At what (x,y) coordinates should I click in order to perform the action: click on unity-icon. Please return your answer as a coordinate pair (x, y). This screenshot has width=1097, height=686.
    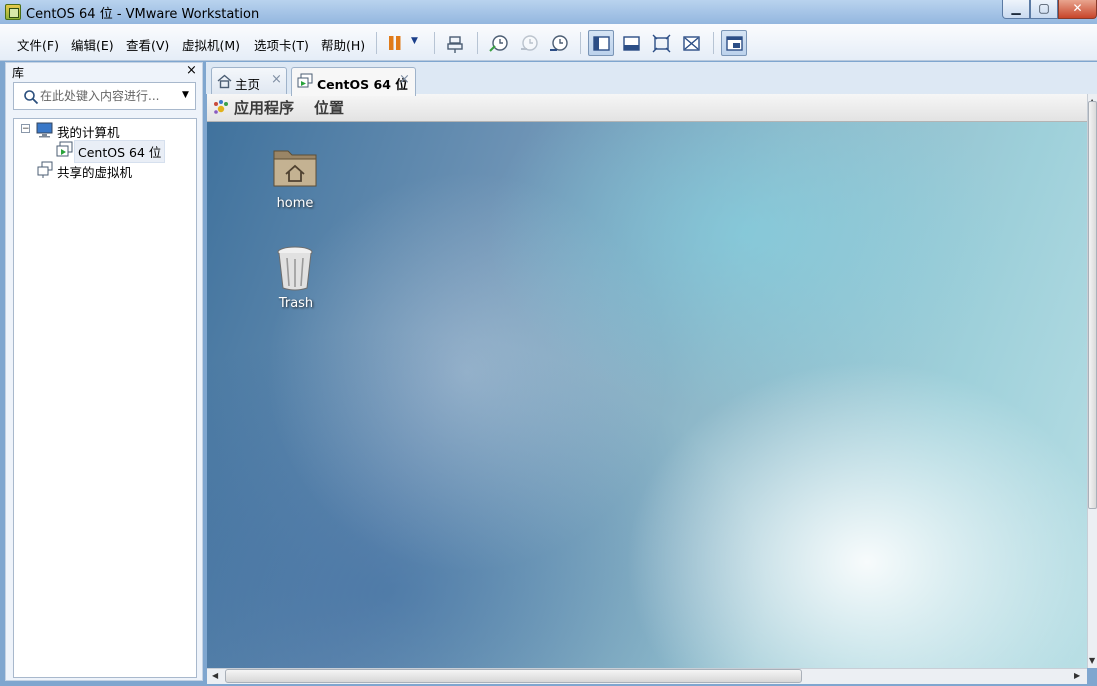
    Looking at the image, I should click on (691, 43).